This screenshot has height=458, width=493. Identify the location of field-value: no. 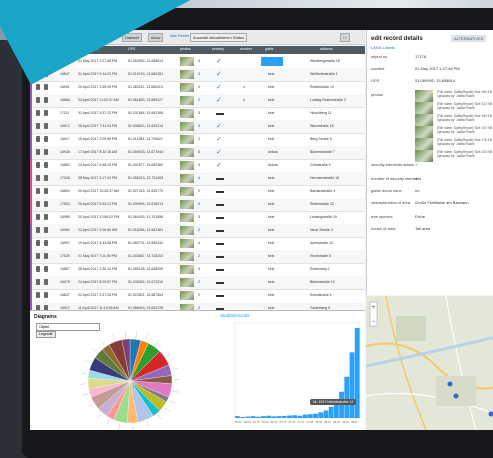
(417, 190).